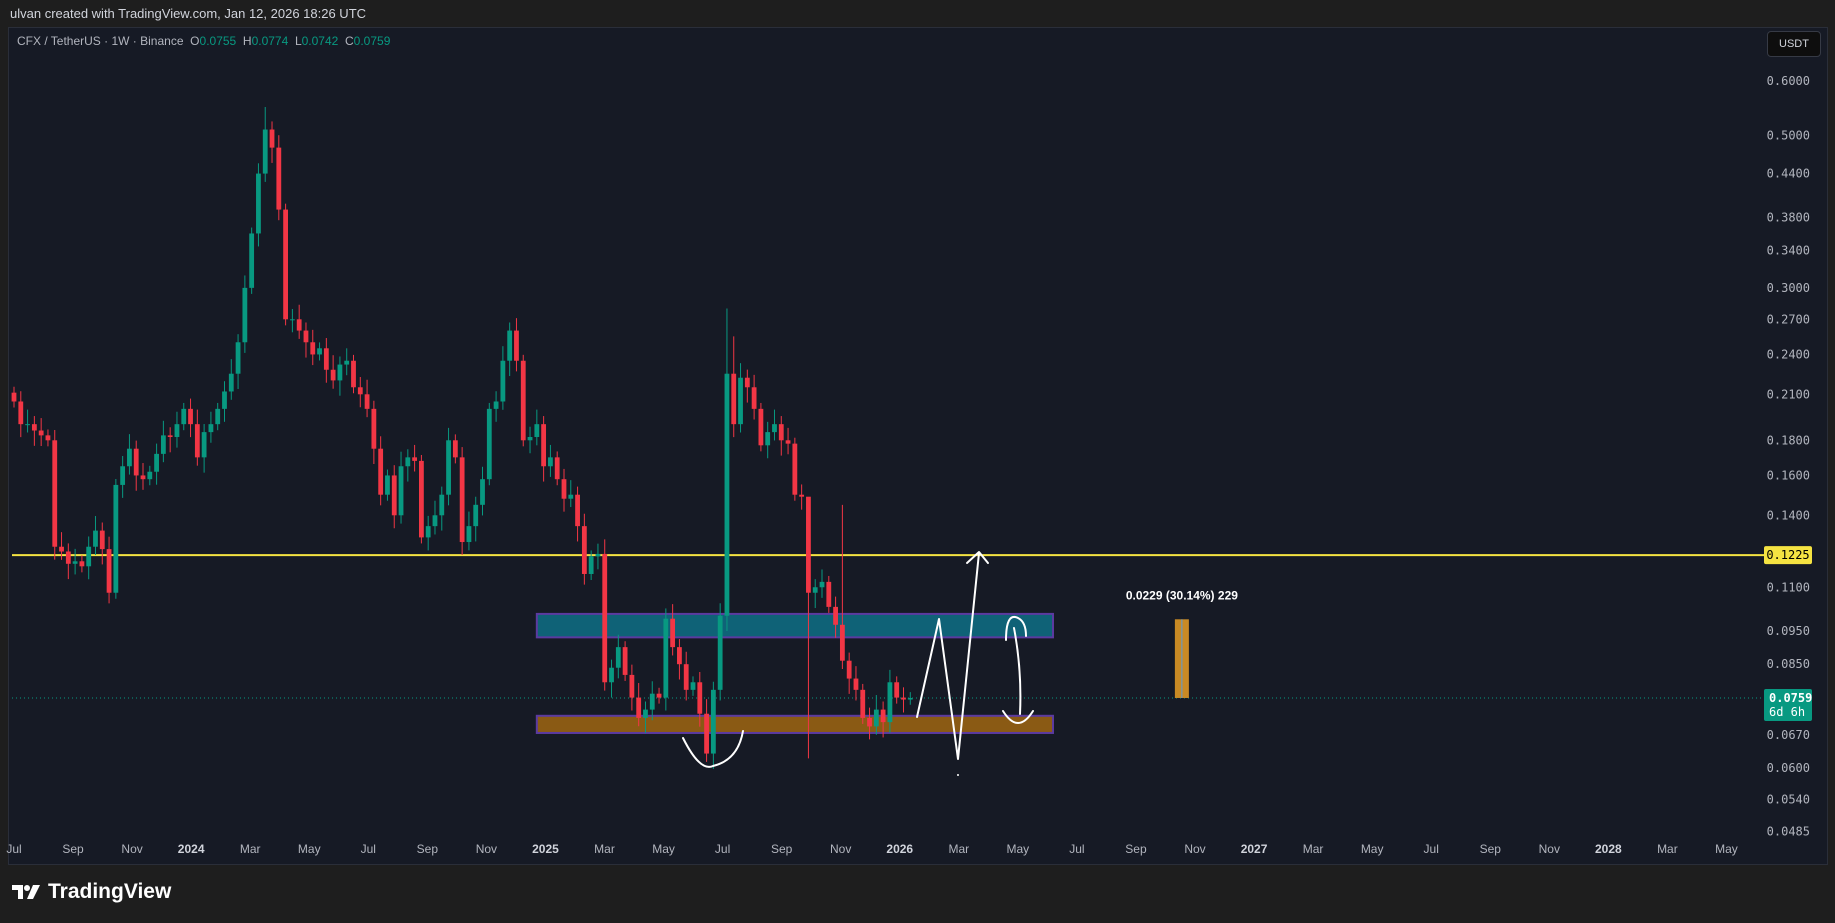  Describe the element at coordinates (372, 41) in the screenshot. I see `close-value: 0.0759` at that location.